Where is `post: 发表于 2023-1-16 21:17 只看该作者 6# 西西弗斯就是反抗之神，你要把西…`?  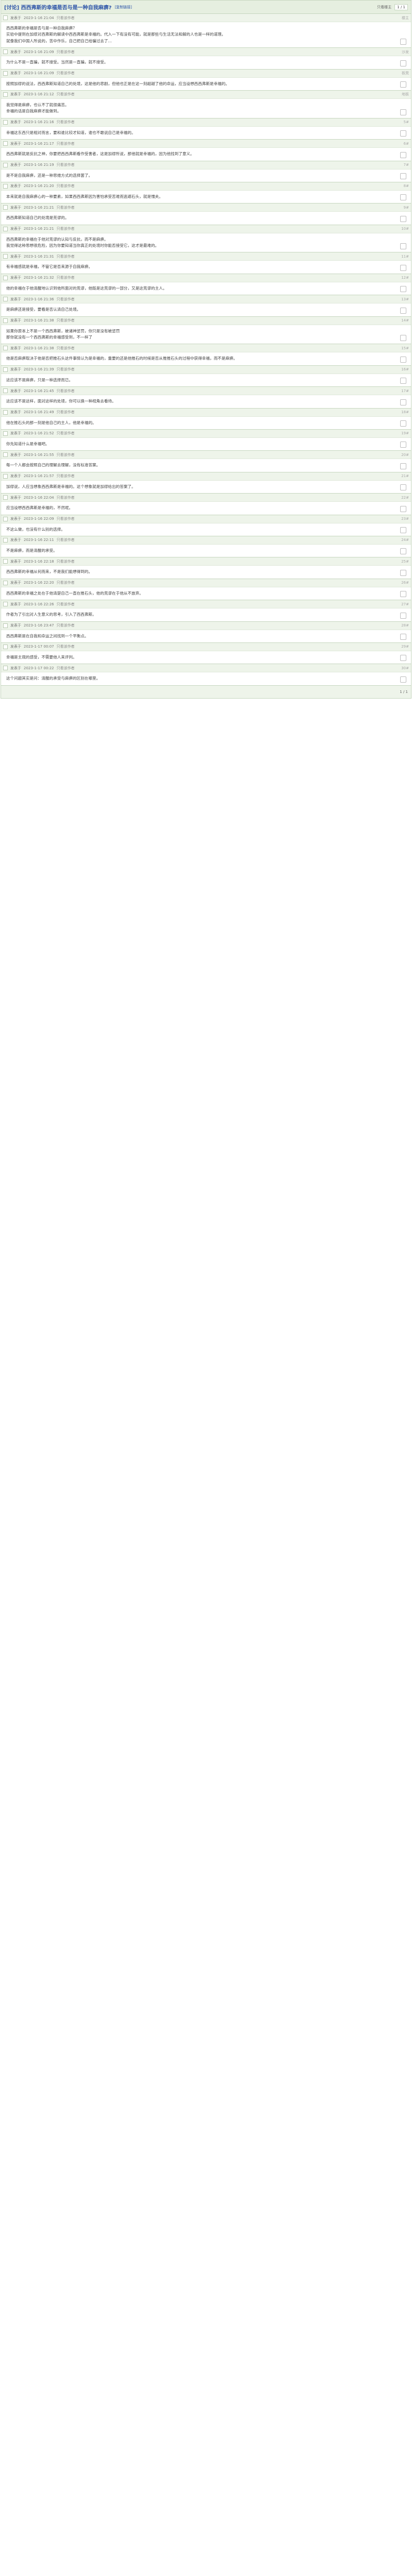
post: 发表于 2023-1-16 21:17 只看该作者 6# 西西弗斯就是反抗之神，你要把西… is located at coordinates (206, 150).